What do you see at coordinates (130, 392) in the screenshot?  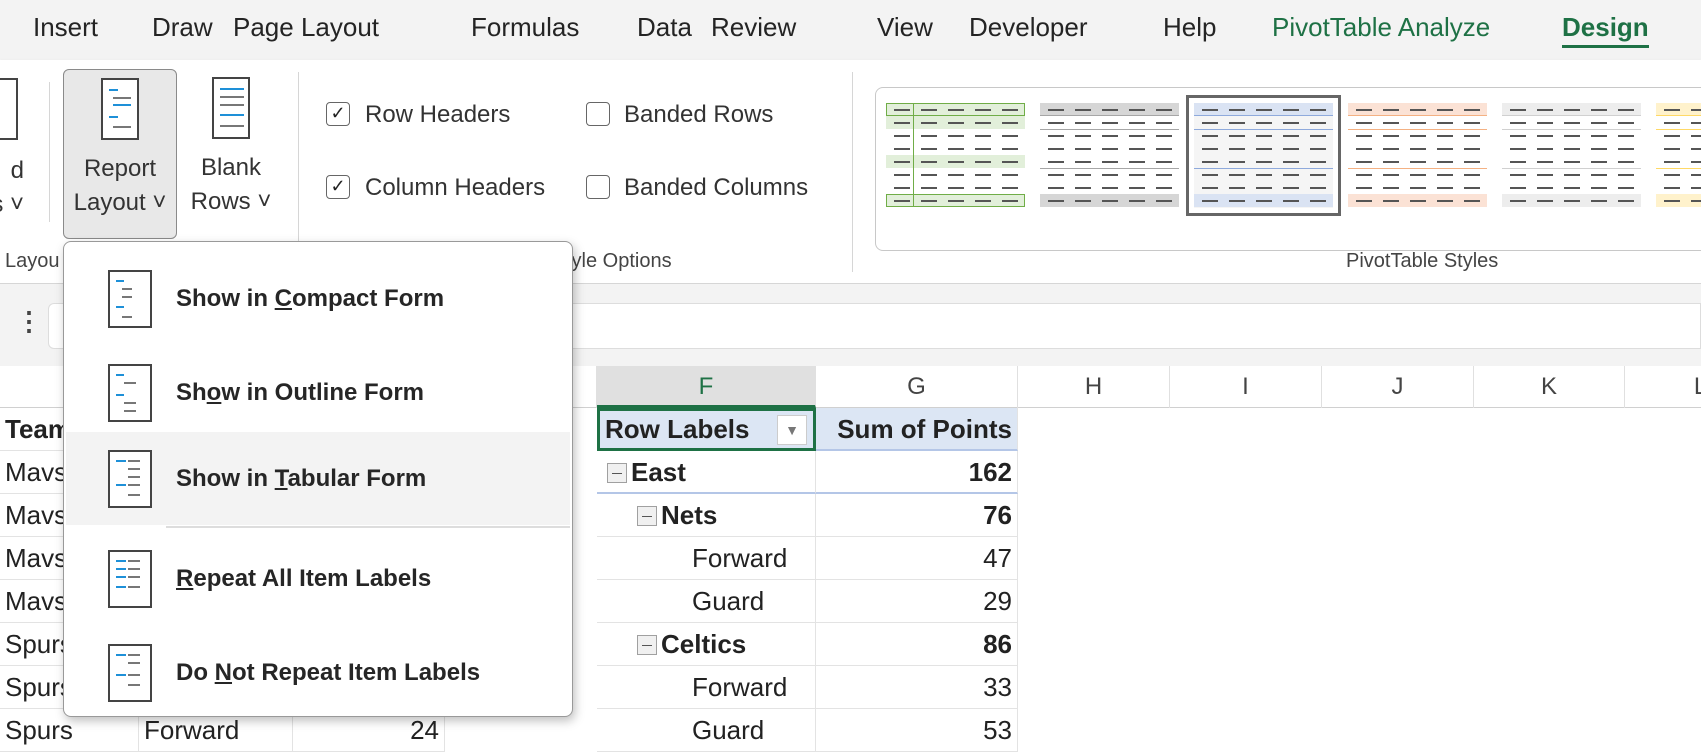 I see `show-outline-form-icon` at bounding box center [130, 392].